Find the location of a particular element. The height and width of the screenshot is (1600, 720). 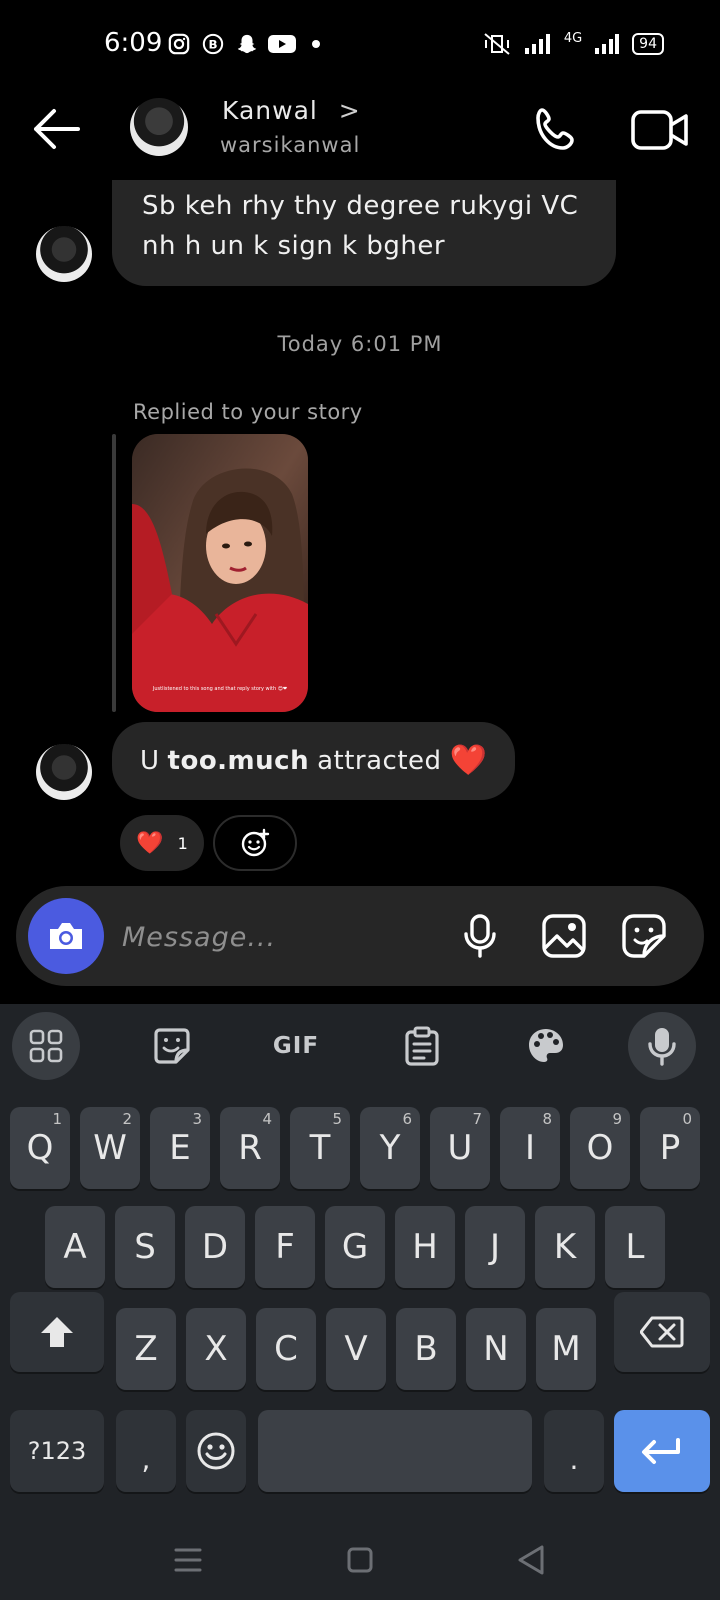

contact-name: Kanwal > is located at coordinates (291, 110).